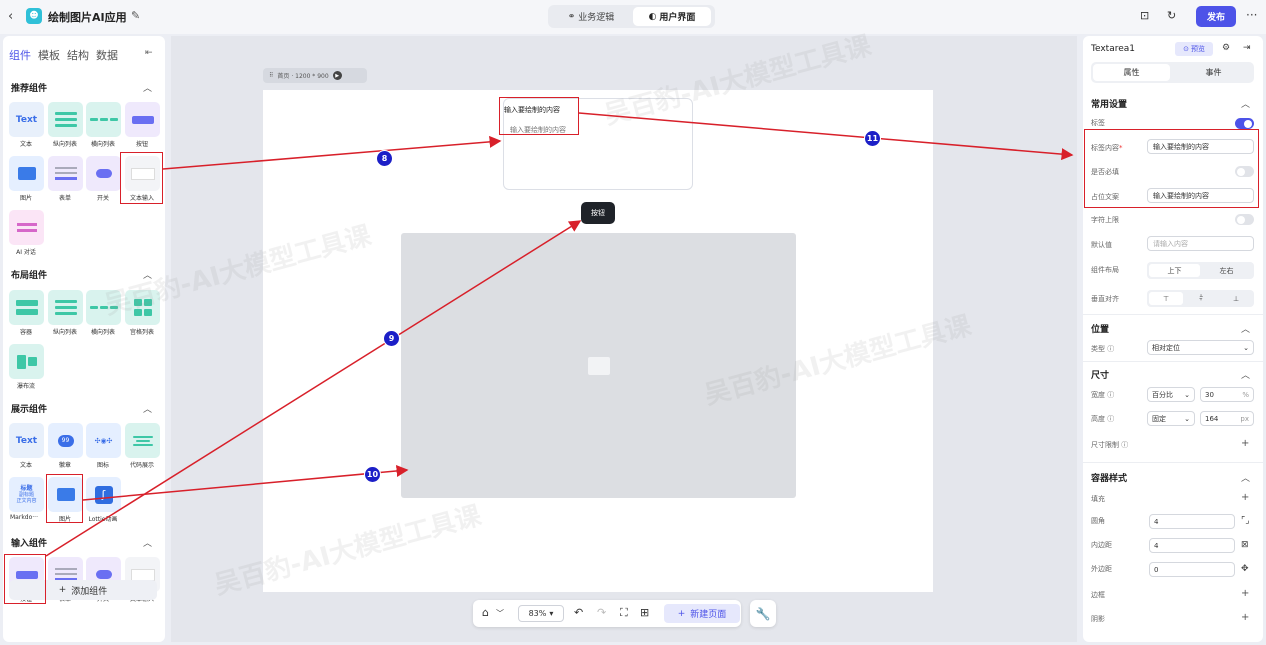 The width and height of the screenshot is (1266, 645). Describe the element at coordinates (384, 158) in the screenshot. I see `annotation-badge-8: 8` at that location.